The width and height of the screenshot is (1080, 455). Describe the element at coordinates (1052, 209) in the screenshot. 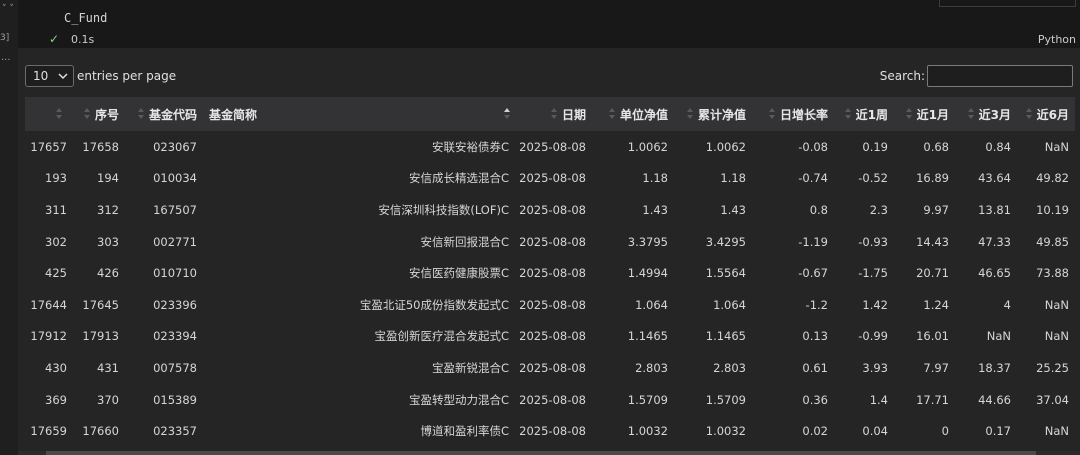

I see `table-cell: 10.19` at that location.